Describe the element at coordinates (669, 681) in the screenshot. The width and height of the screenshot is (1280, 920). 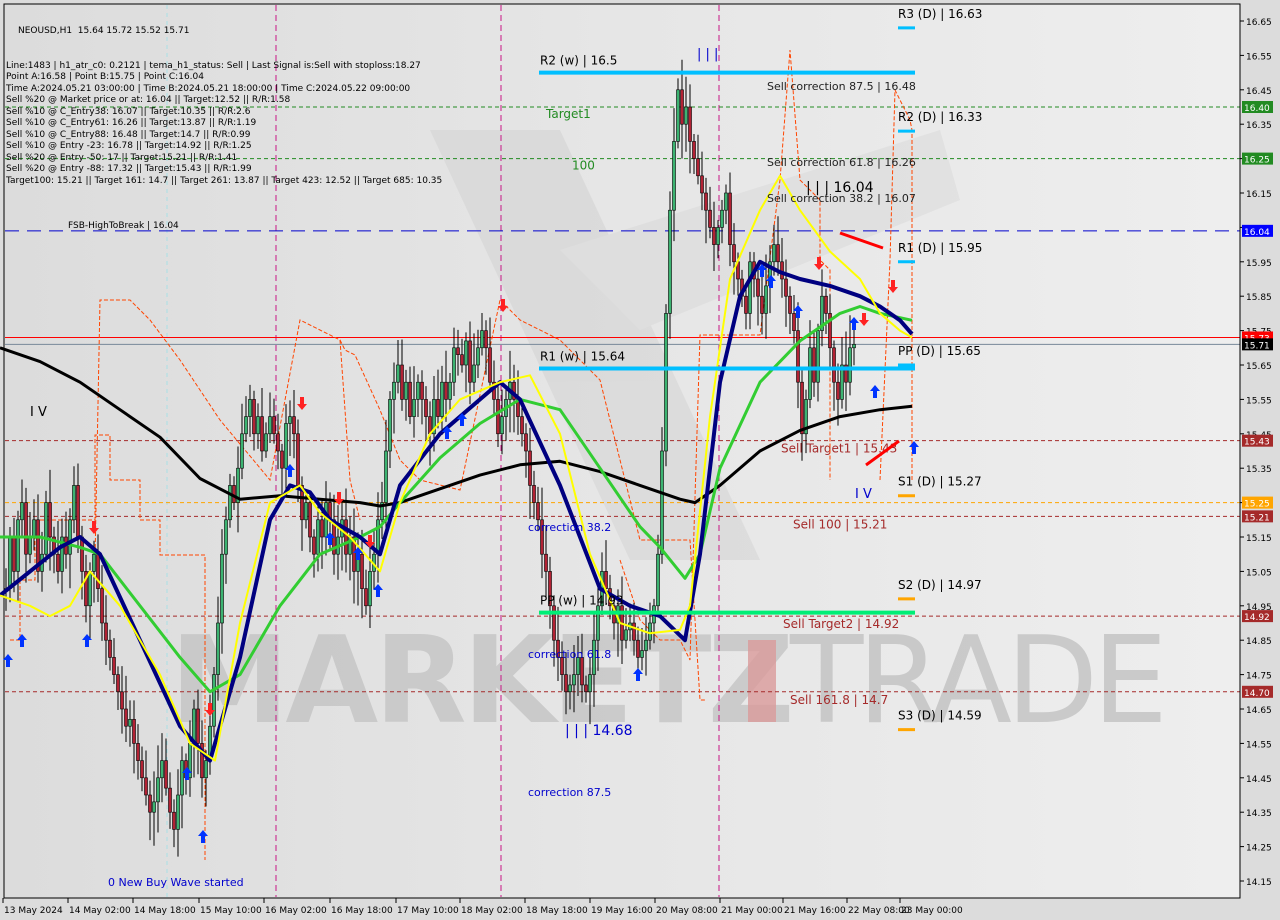
I see `watermark: MARKETZ TRADE` at that location.